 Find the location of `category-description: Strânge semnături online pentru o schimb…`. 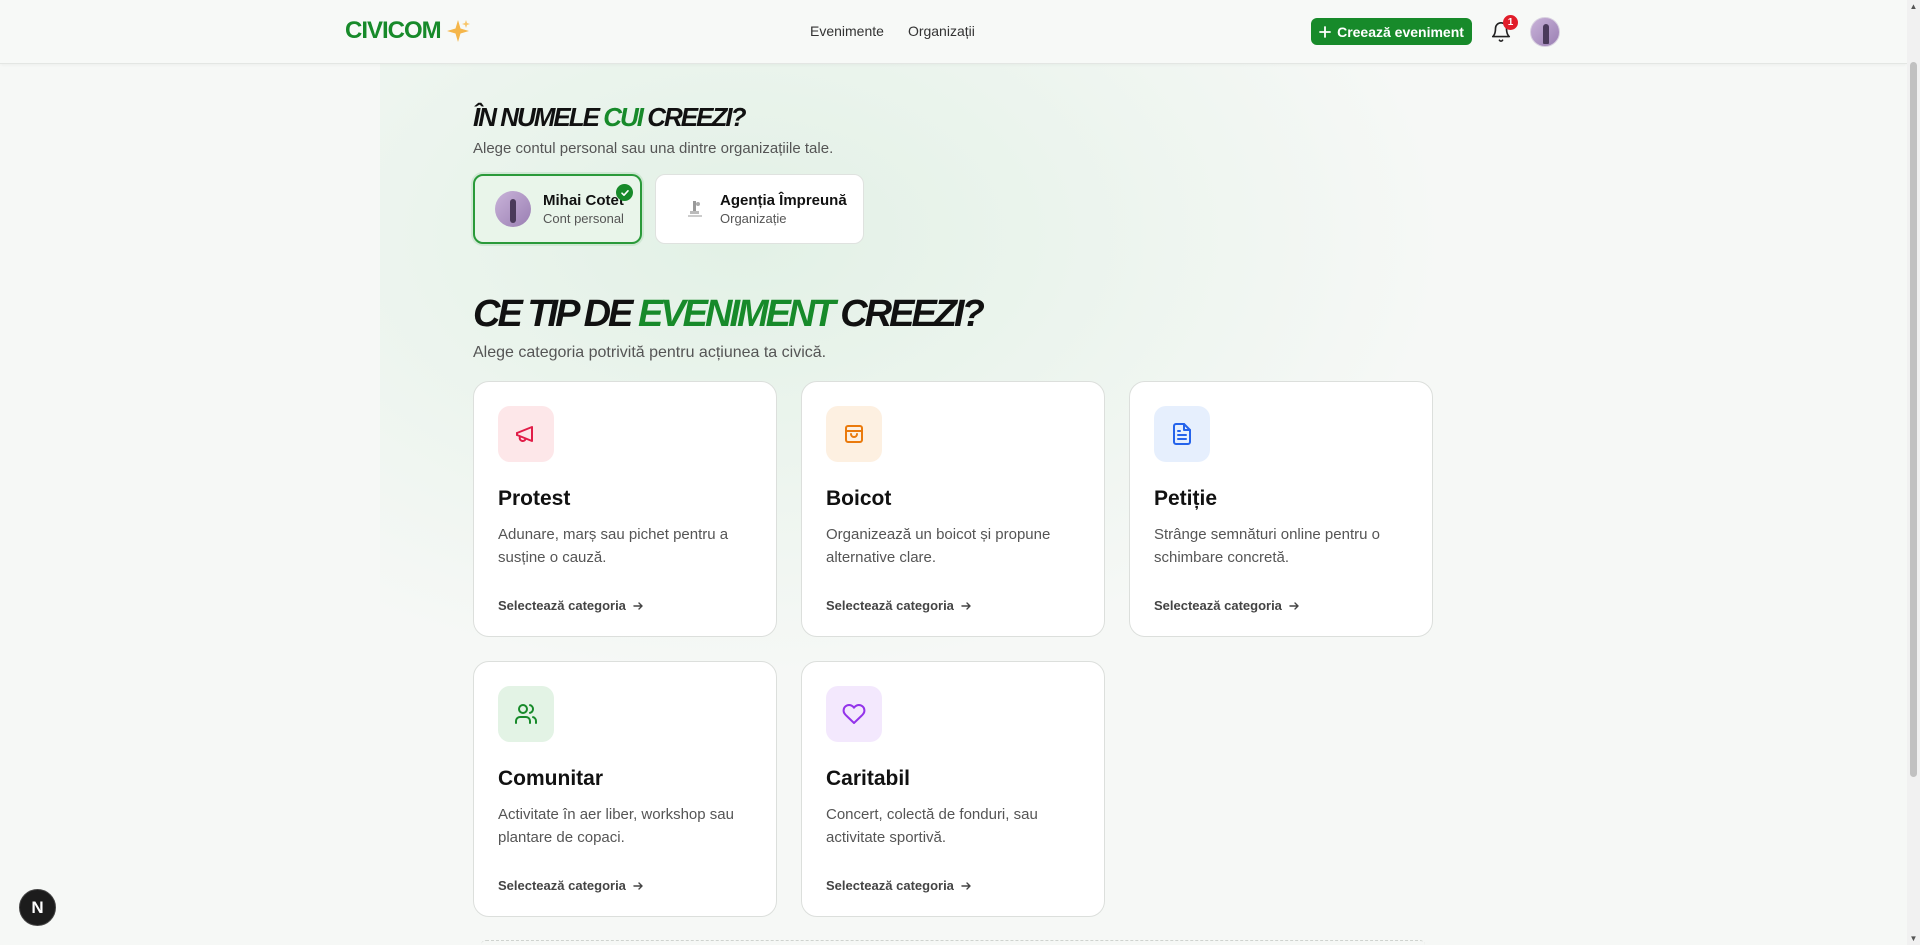

category-description: Strânge semnături online pentru o schimb… is located at coordinates (1267, 546).